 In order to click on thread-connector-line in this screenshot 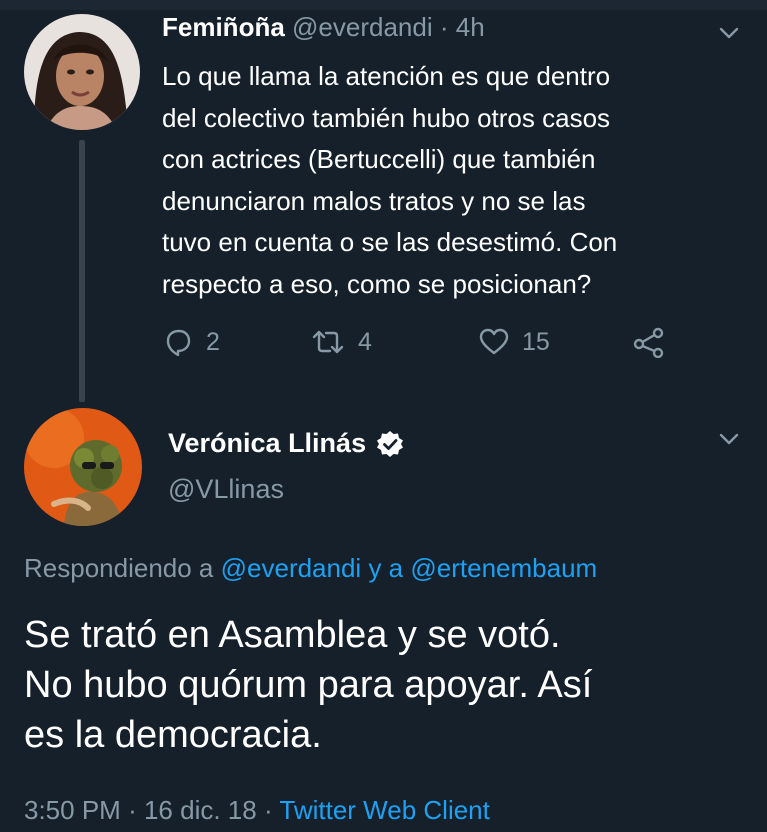, I will do `click(82, 271)`.